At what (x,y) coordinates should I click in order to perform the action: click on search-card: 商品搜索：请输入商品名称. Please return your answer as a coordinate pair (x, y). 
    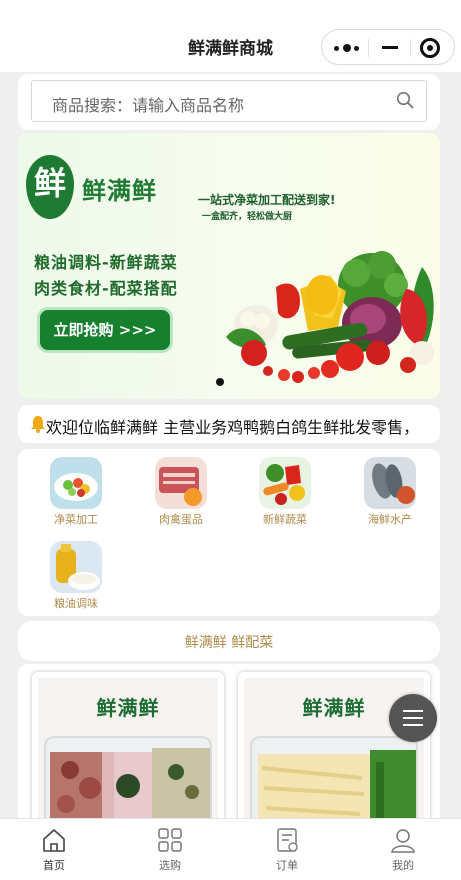
    Looking at the image, I should click on (229, 102).